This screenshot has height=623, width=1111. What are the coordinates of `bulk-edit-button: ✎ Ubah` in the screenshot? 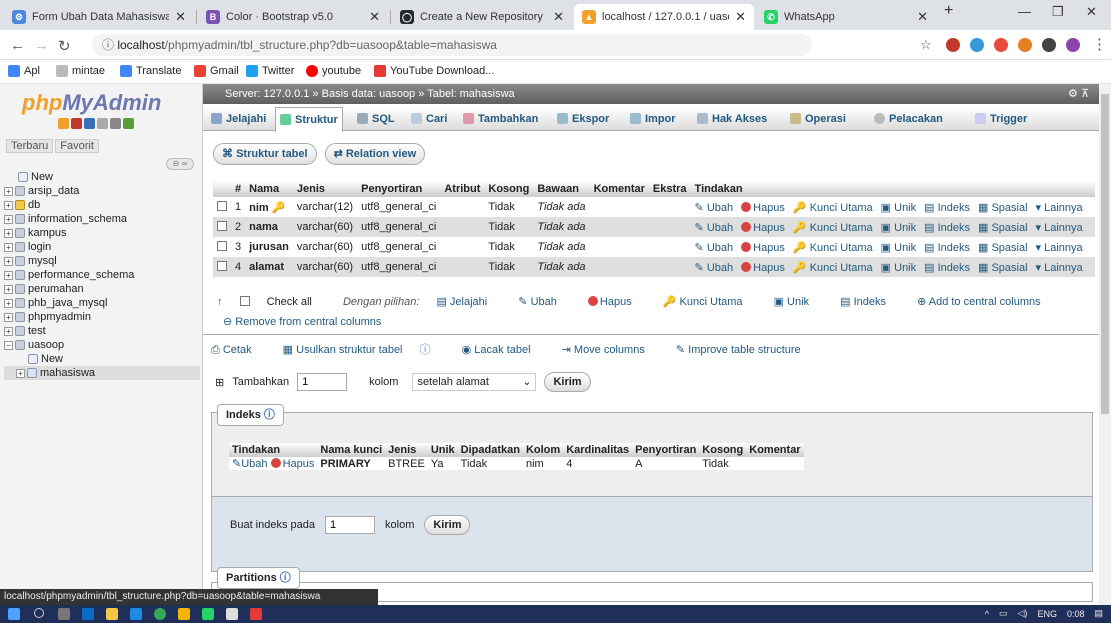 It's located at (544, 302).